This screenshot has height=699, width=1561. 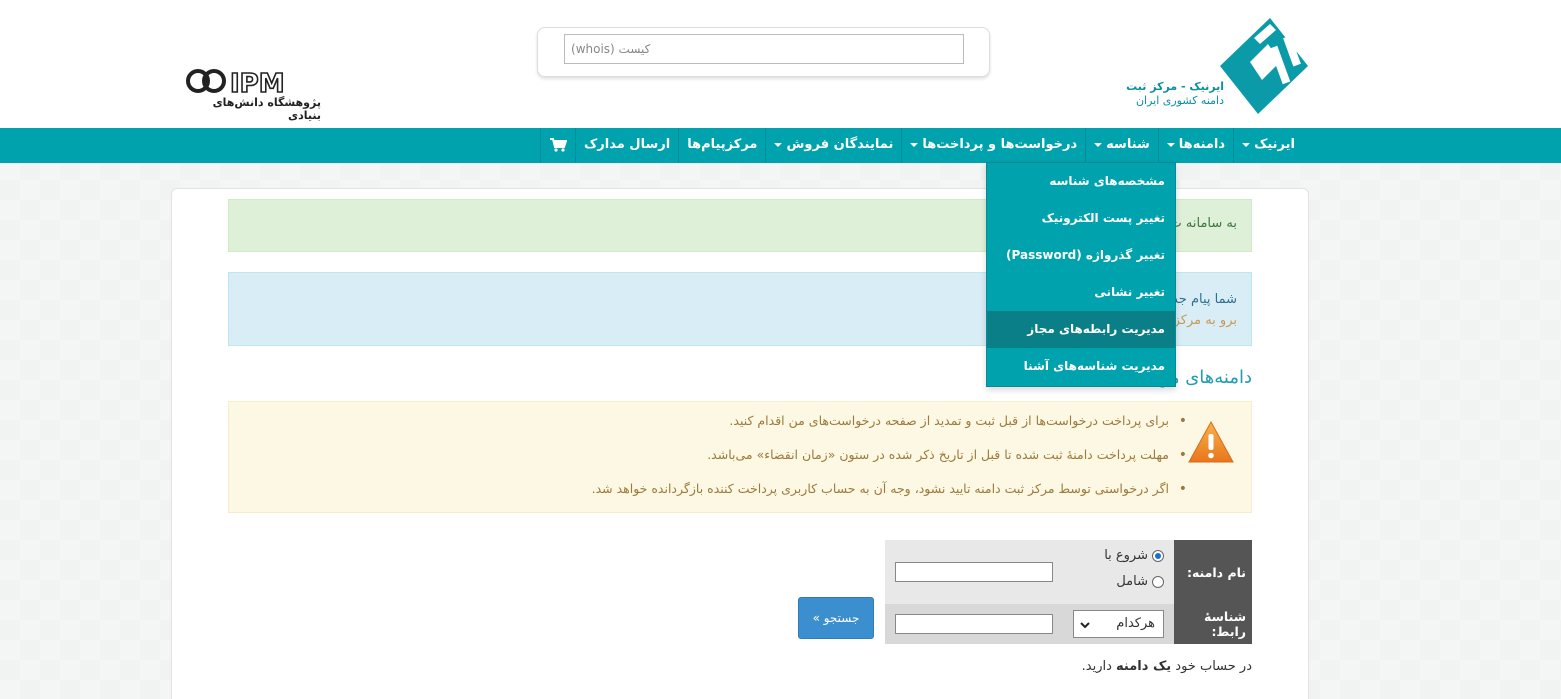 What do you see at coordinates (974, 624) in the screenshot?
I see `nic-handle-input` at bounding box center [974, 624].